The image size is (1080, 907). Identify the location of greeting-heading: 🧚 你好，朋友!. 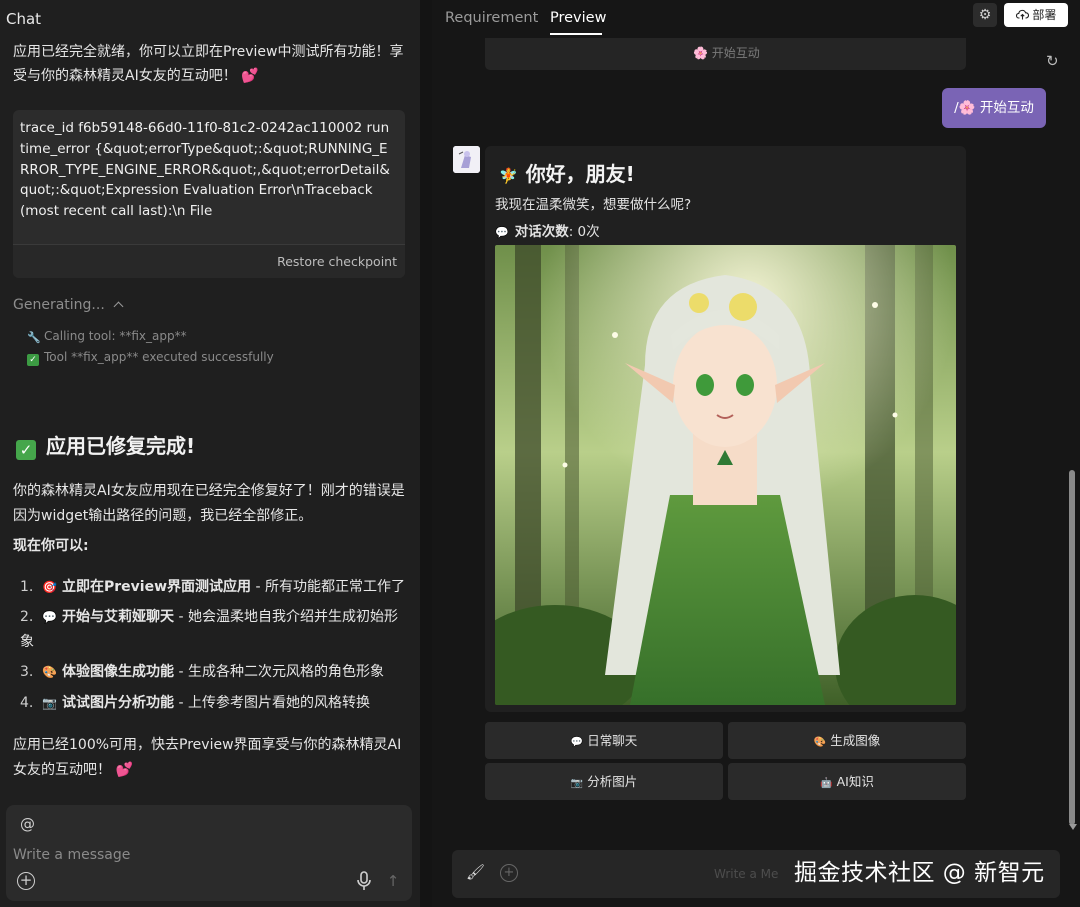
(567, 172).